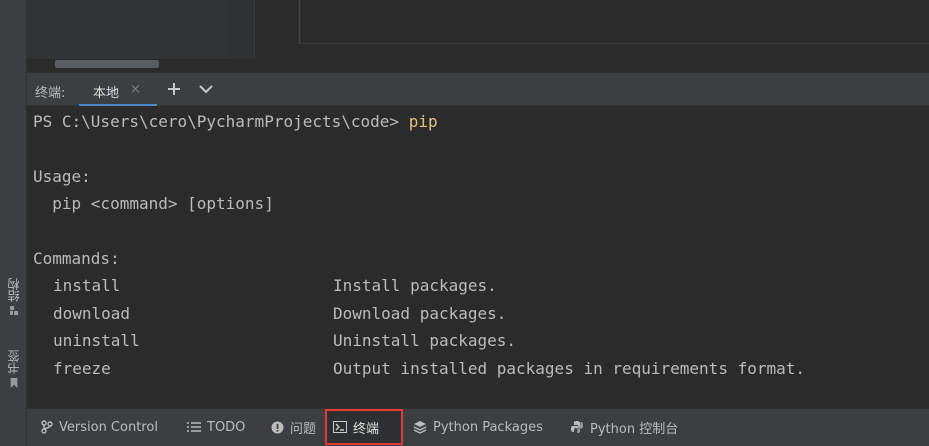 This screenshot has width=929, height=446. Describe the element at coordinates (107, 64) in the screenshot. I see `editor-horizontal-scrollbar` at that location.